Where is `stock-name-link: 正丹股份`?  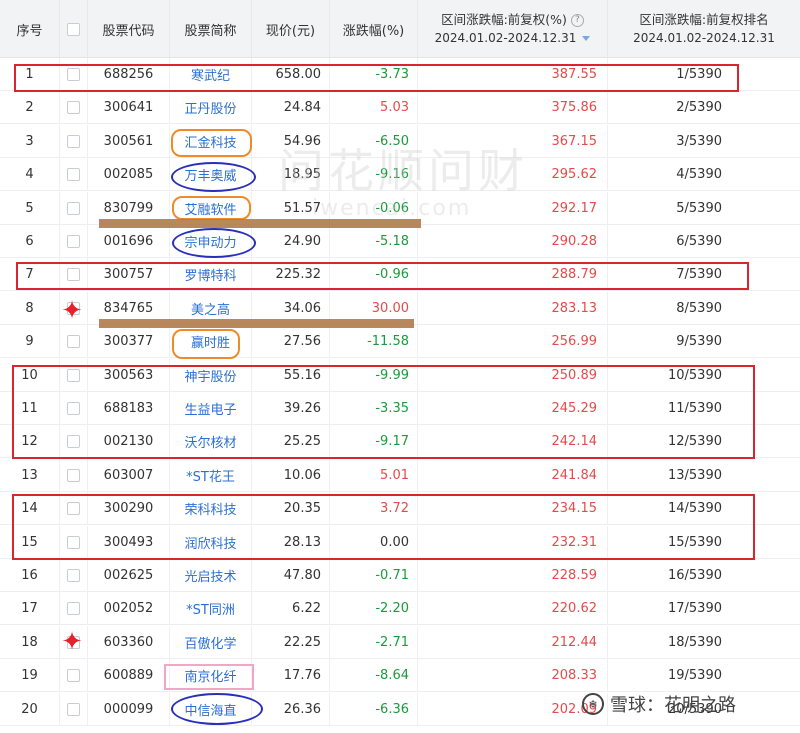 stock-name-link: 正丹股份 is located at coordinates (211, 108).